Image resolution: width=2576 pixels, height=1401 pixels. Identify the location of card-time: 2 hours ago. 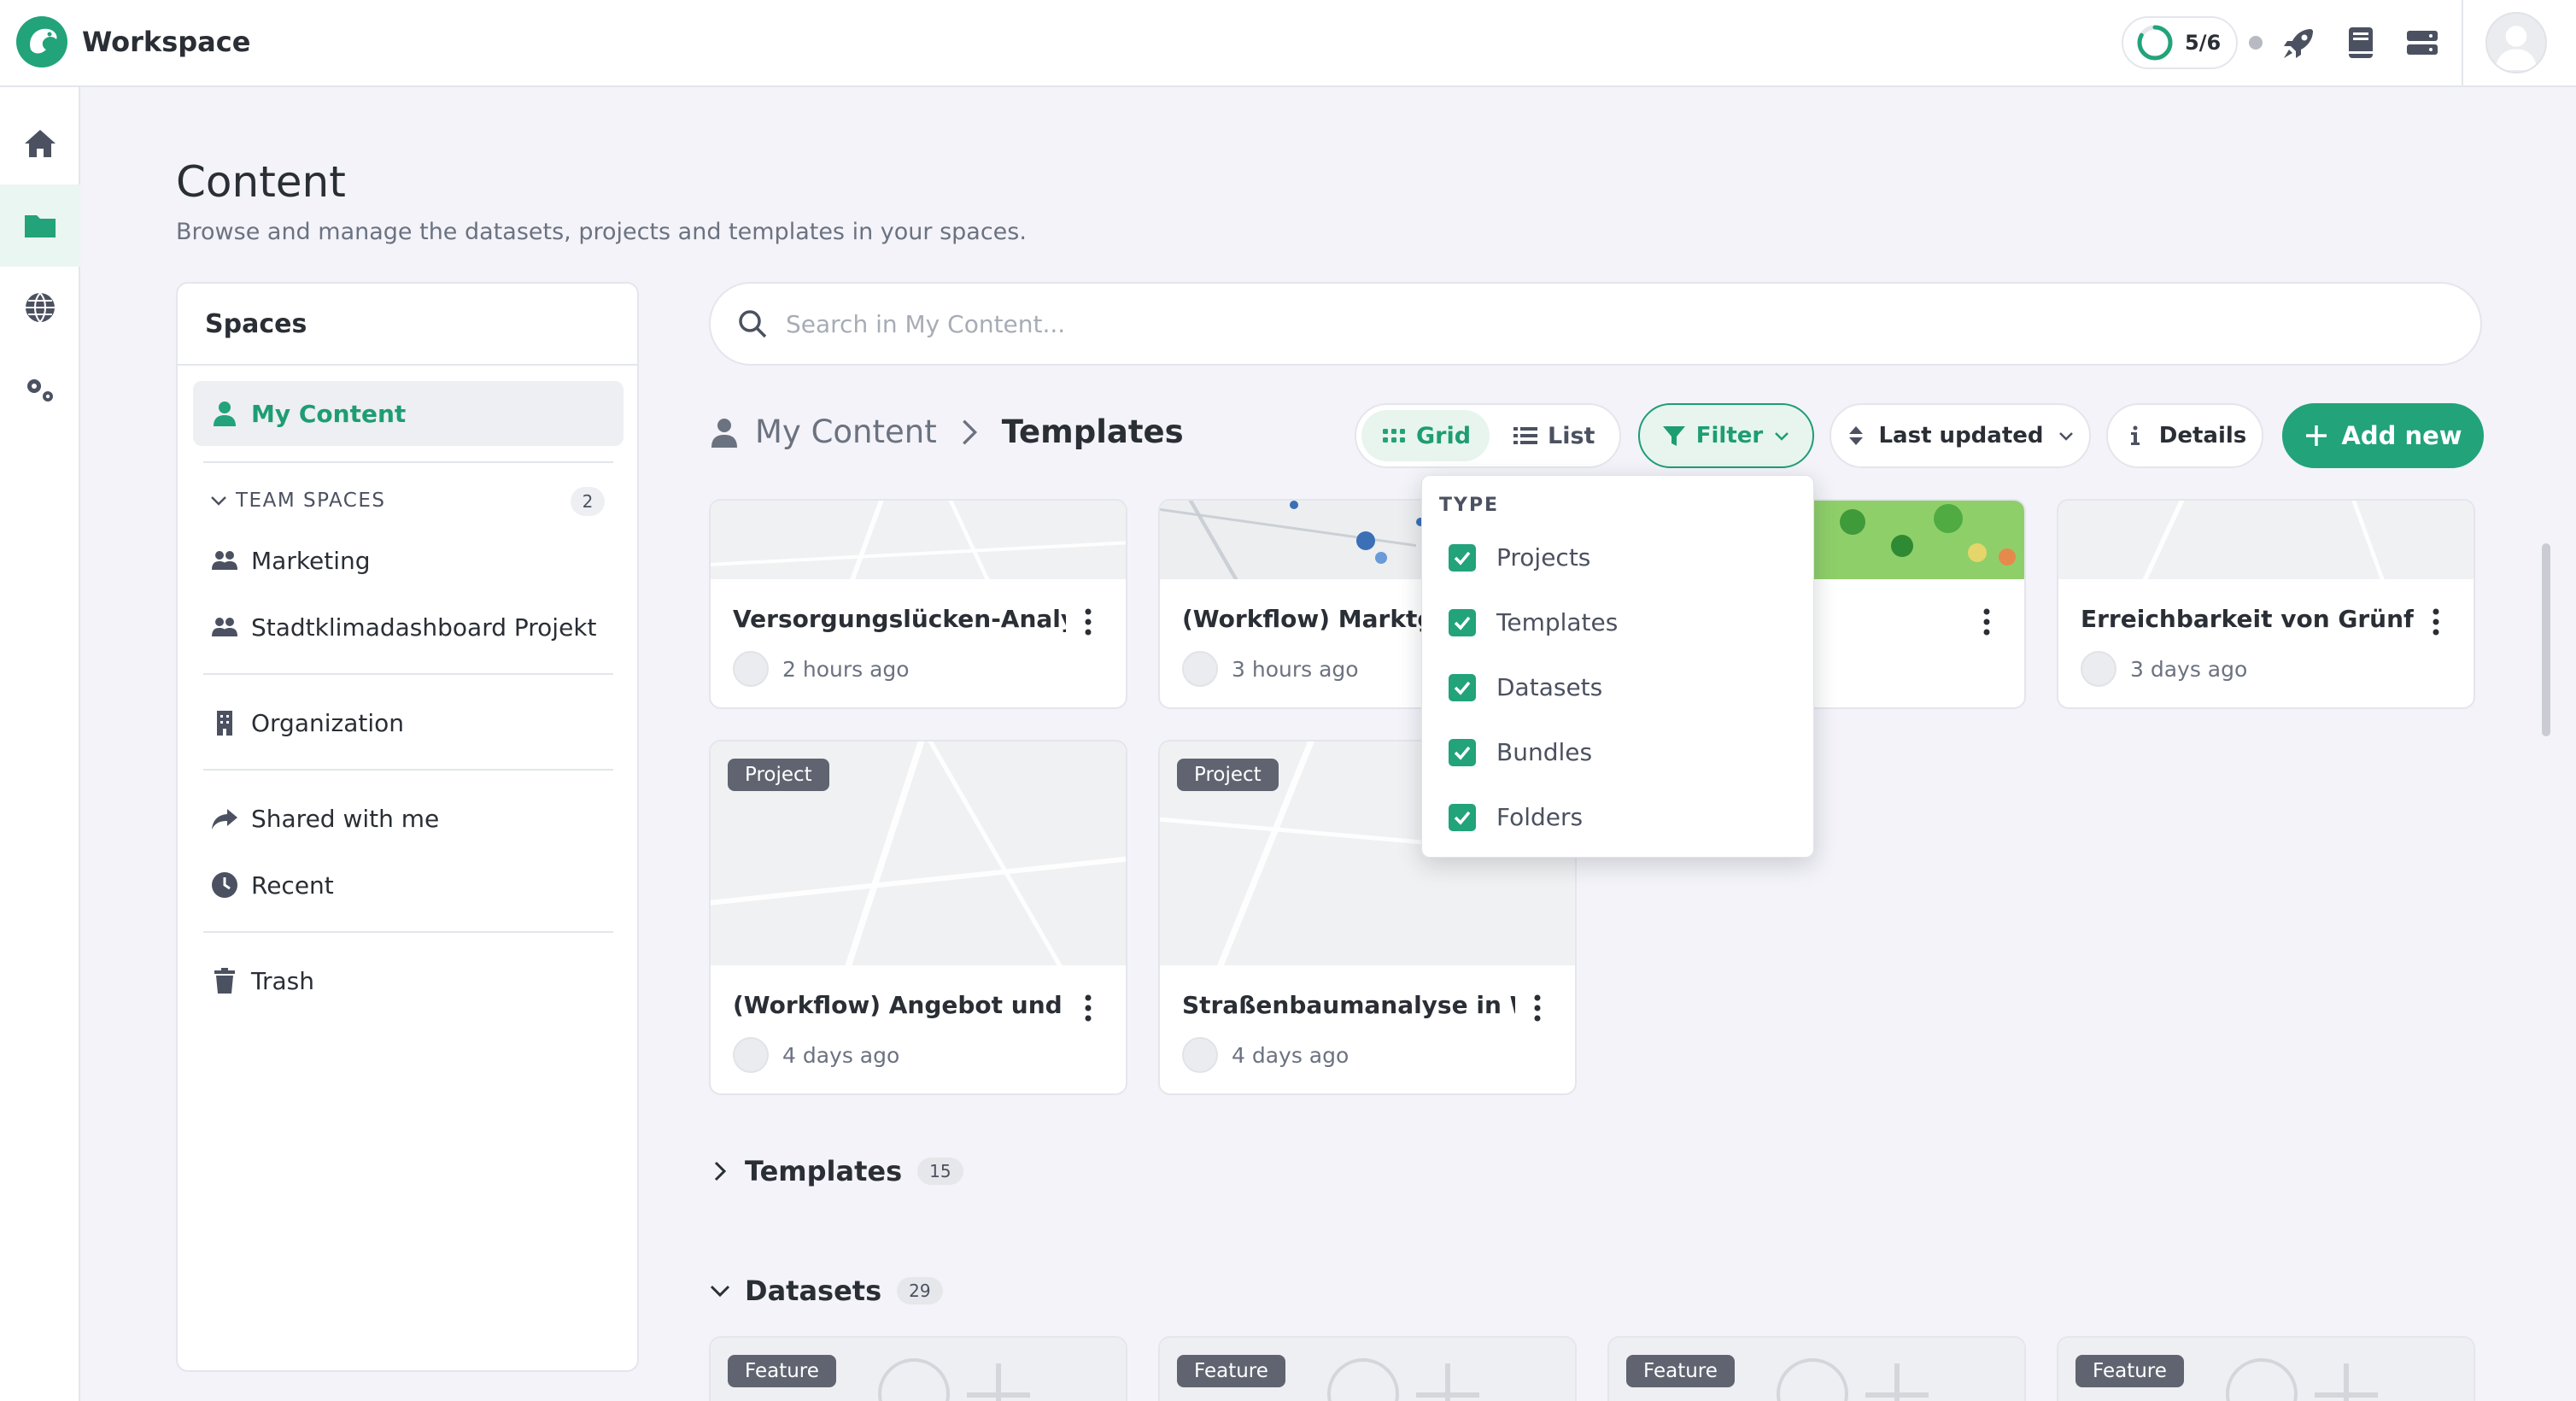
(846, 669).